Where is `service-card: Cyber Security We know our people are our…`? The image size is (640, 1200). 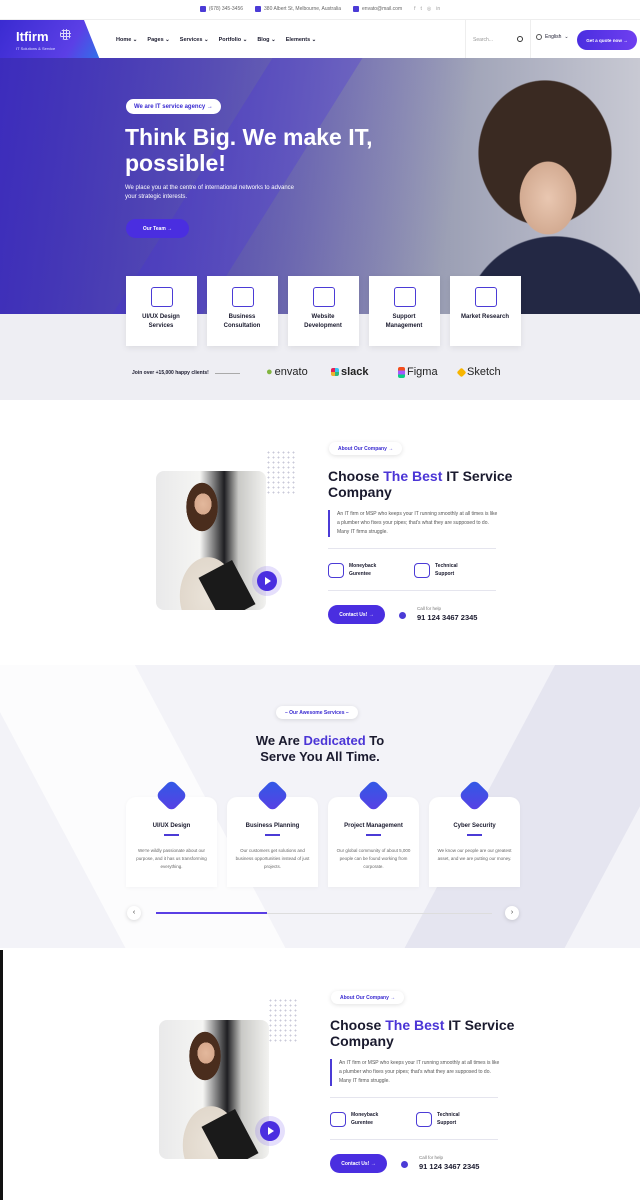 service-card: Cyber Security We know our people are our… is located at coordinates (474, 833).